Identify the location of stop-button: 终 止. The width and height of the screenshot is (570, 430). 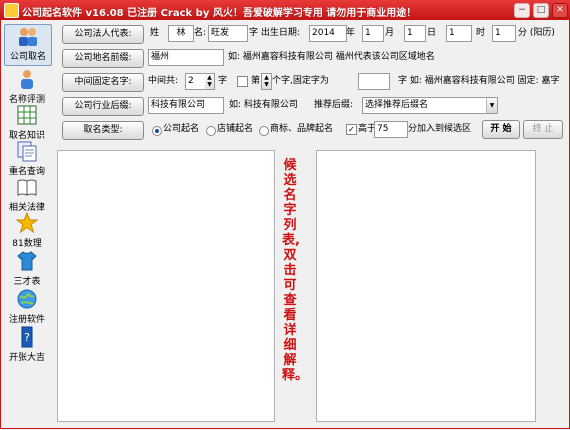
(543, 129).